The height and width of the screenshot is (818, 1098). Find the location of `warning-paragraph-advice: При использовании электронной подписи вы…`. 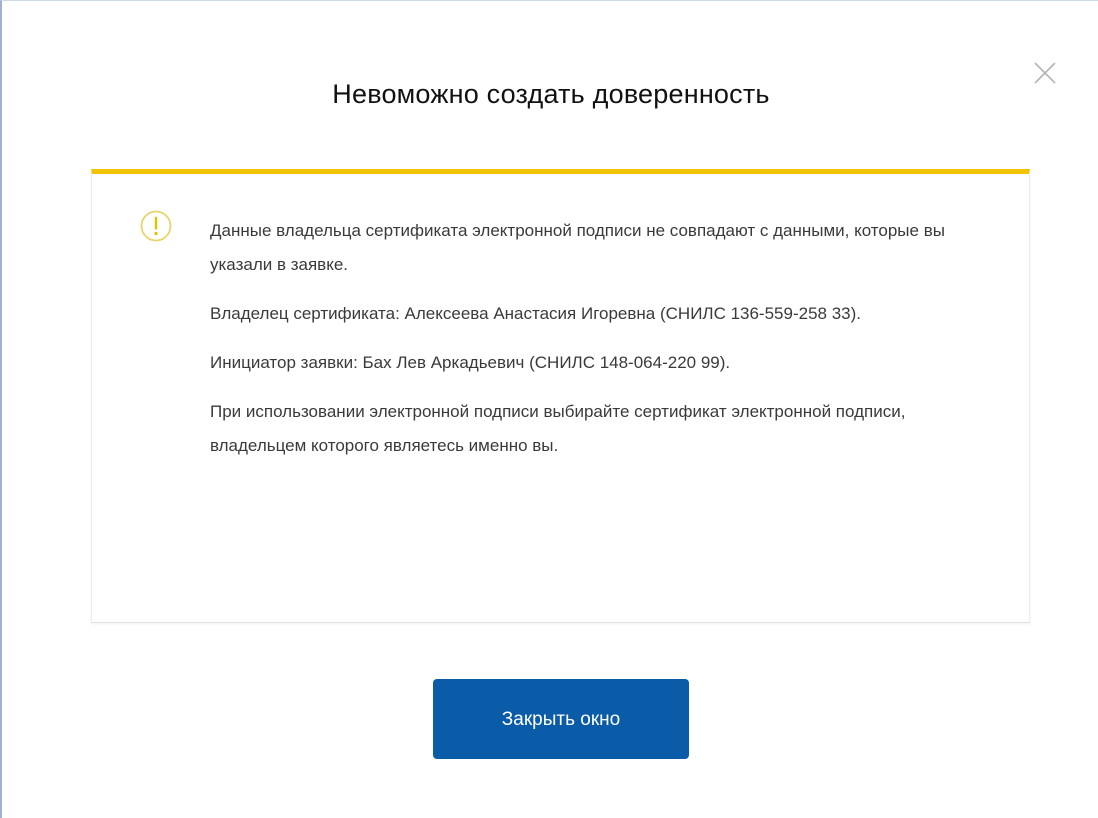

warning-paragraph-advice: При использовании электронной подписи вы… is located at coordinates (558, 428).